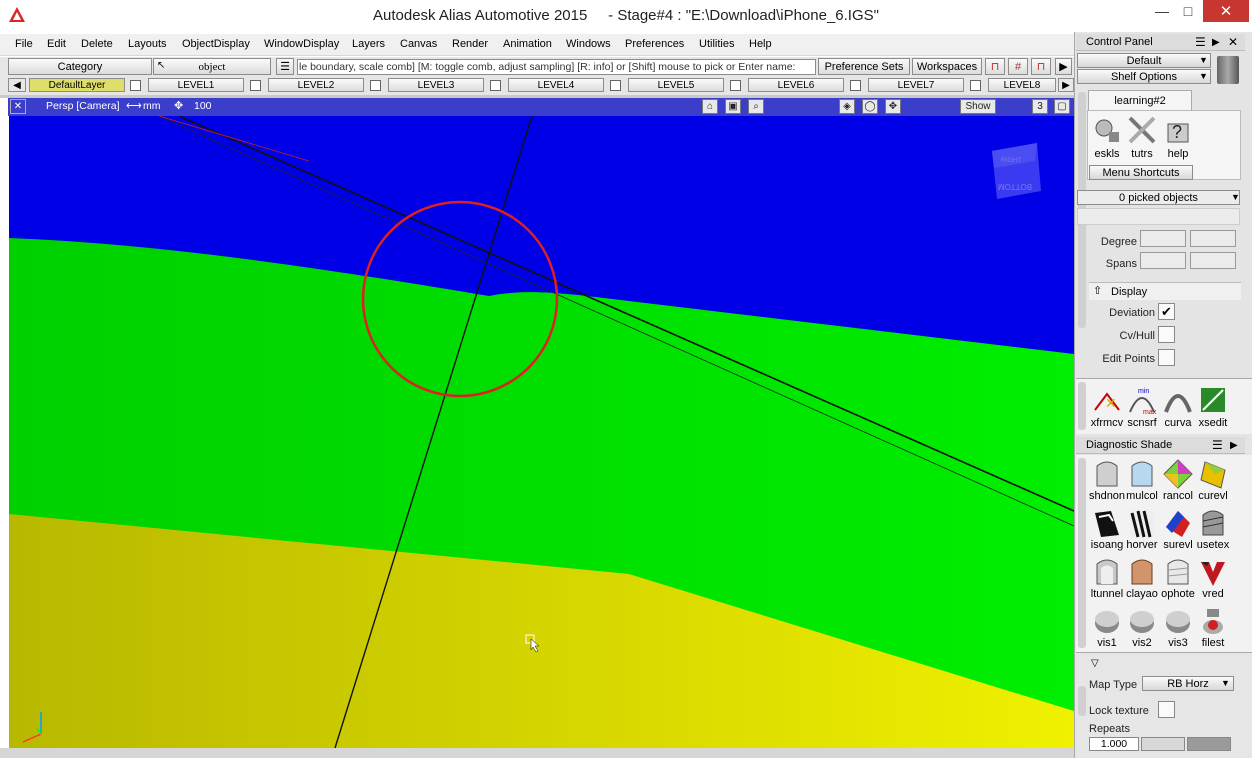 Image resolution: width=1252 pixels, height=758 pixels. What do you see at coordinates (1142, 621) in the screenshot?
I see `vis2-icon` at bounding box center [1142, 621].